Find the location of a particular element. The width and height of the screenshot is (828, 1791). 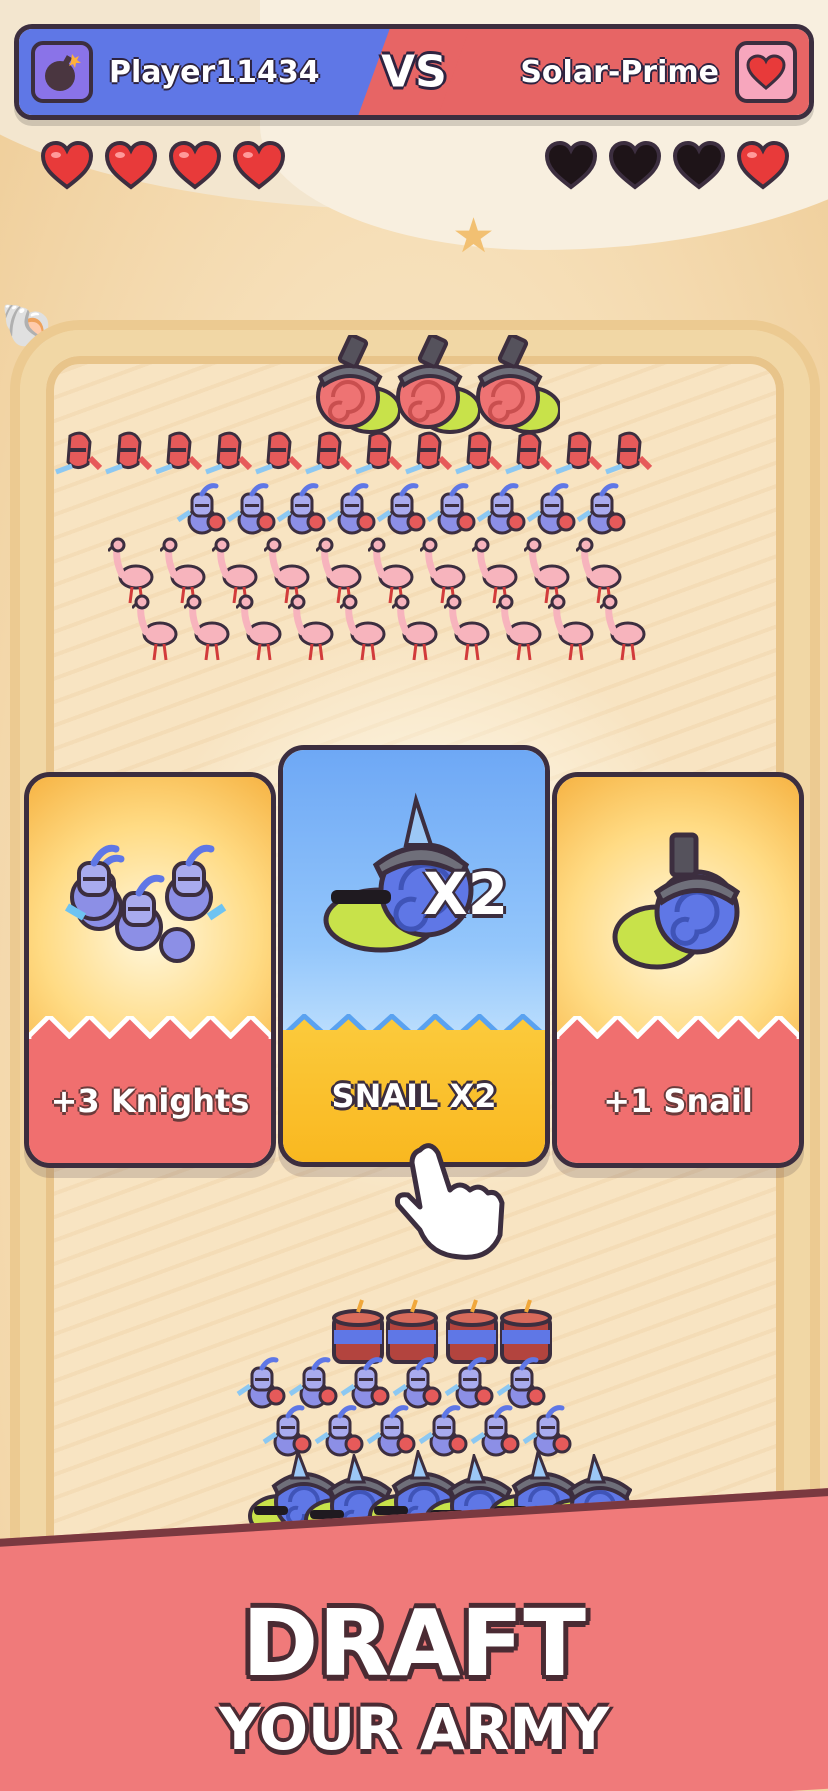

versus-bar: Player11434 Solar-Prime VS is located at coordinates (414, 72).